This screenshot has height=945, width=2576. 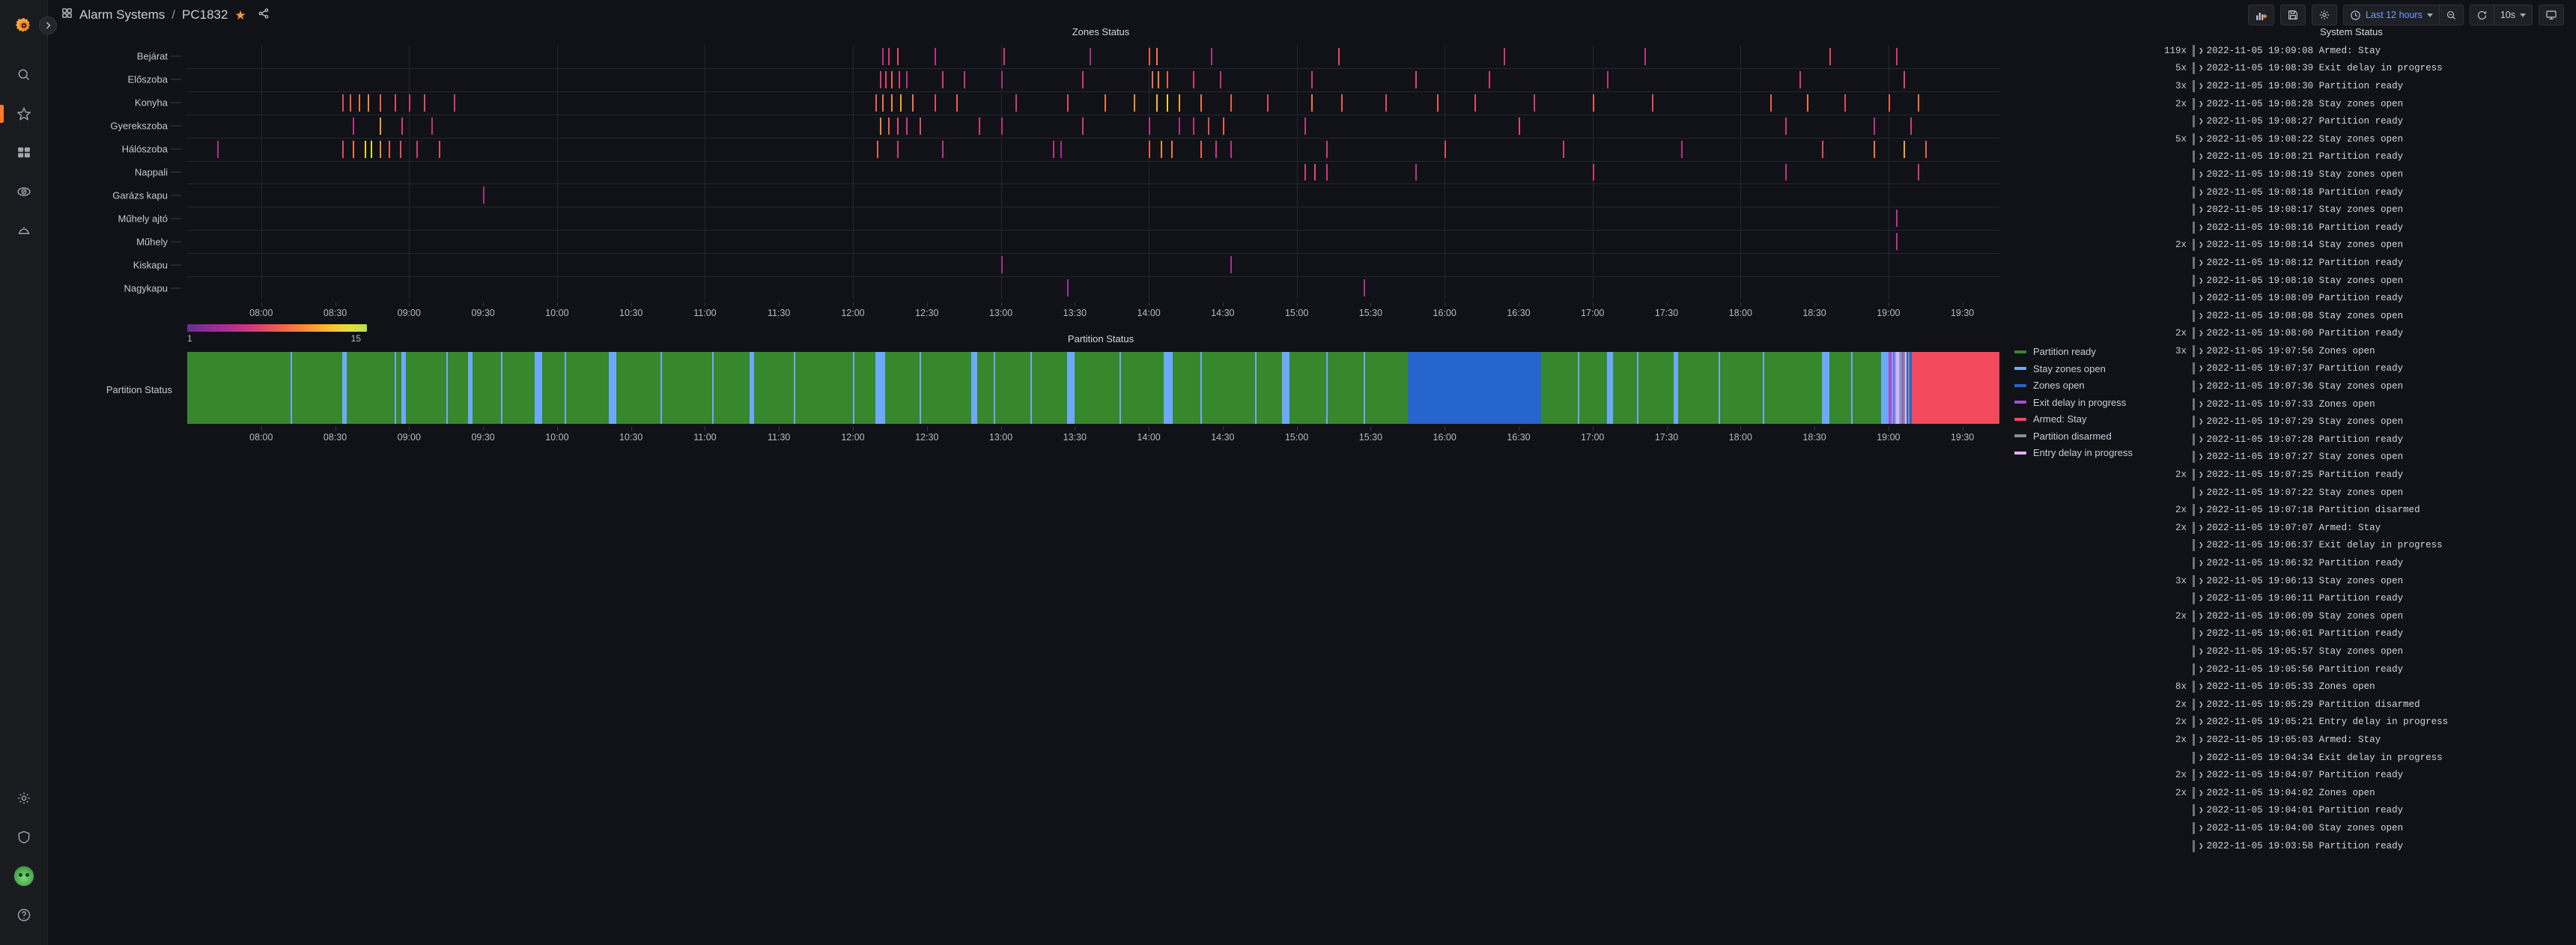 What do you see at coordinates (2366, 616) in the screenshot?
I see `log-row: 2x ❯ 2022-11-05 19:06:09 Stay zones open` at bounding box center [2366, 616].